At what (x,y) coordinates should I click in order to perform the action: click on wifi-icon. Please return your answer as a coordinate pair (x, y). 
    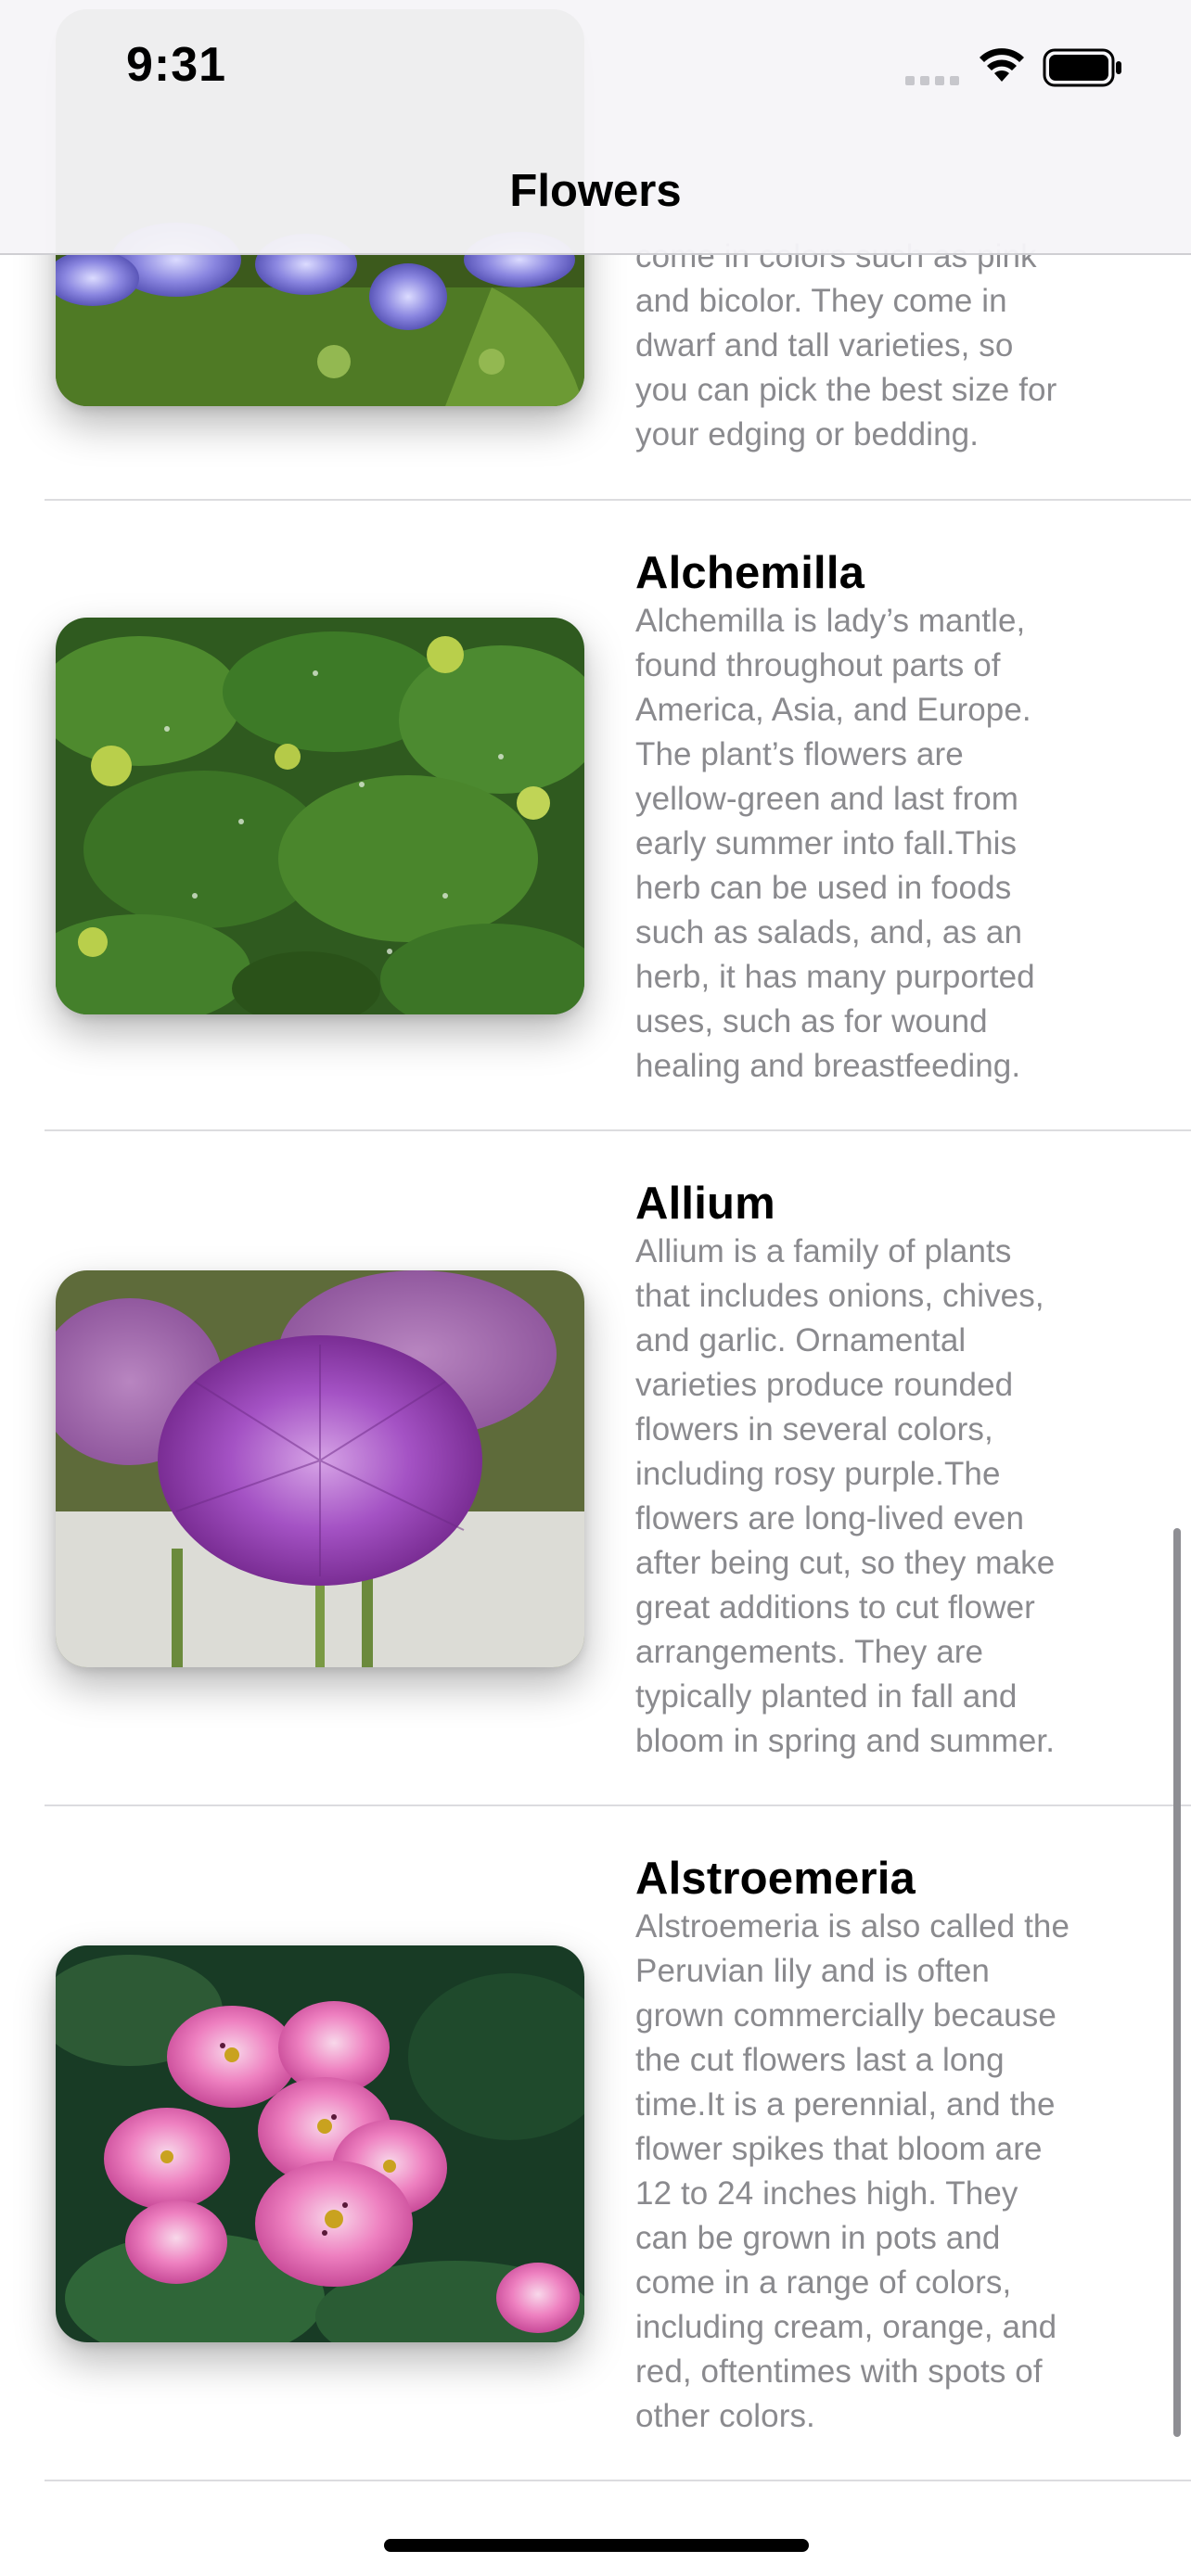
    Looking at the image, I should click on (1002, 65).